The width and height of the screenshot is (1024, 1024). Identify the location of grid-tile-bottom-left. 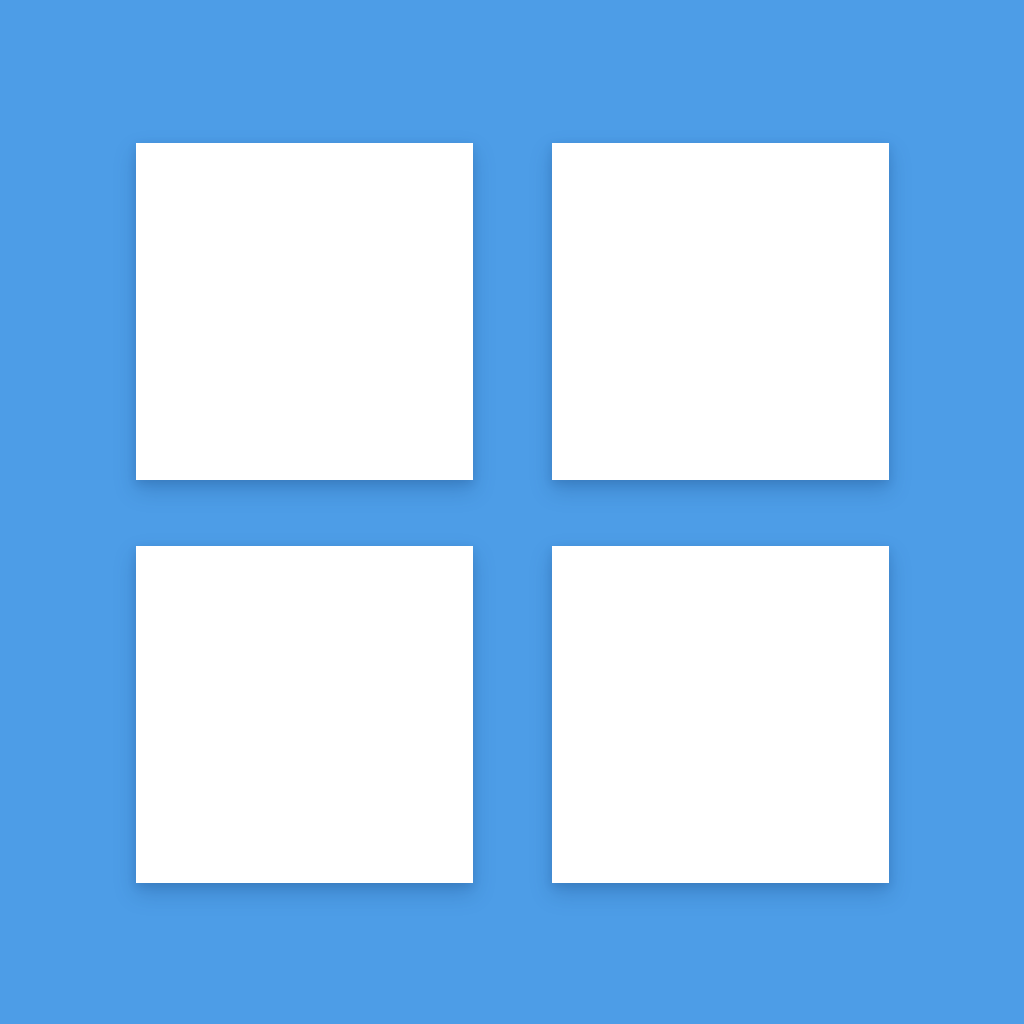
(304, 714).